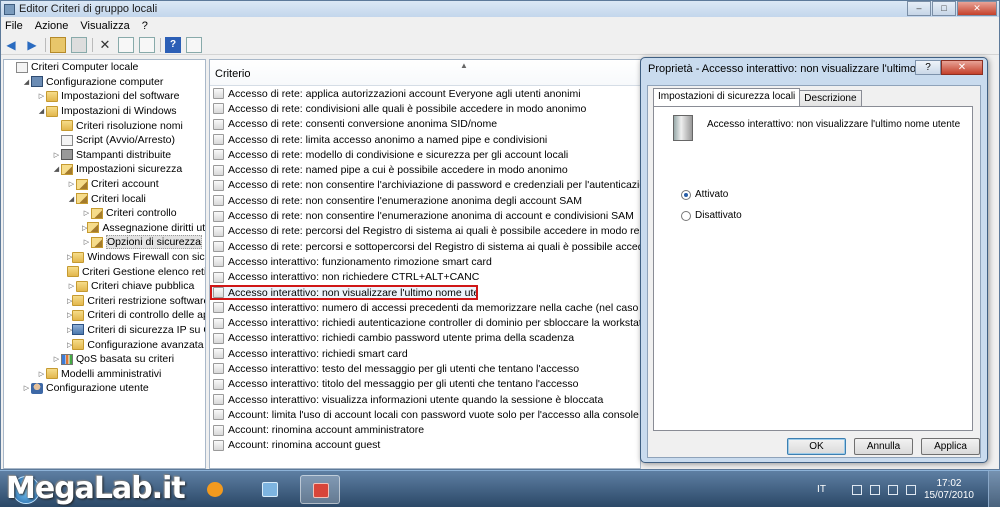  Describe the element at coordinates (320, 489) in the screenshot. I see `policy-editor-taskbar-button` at that location.